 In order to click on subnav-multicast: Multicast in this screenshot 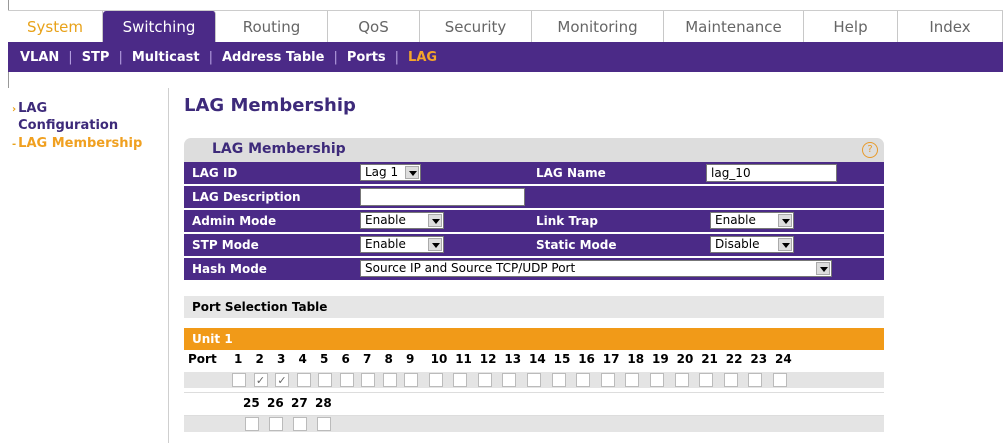, I will do `click(166, 57)`.